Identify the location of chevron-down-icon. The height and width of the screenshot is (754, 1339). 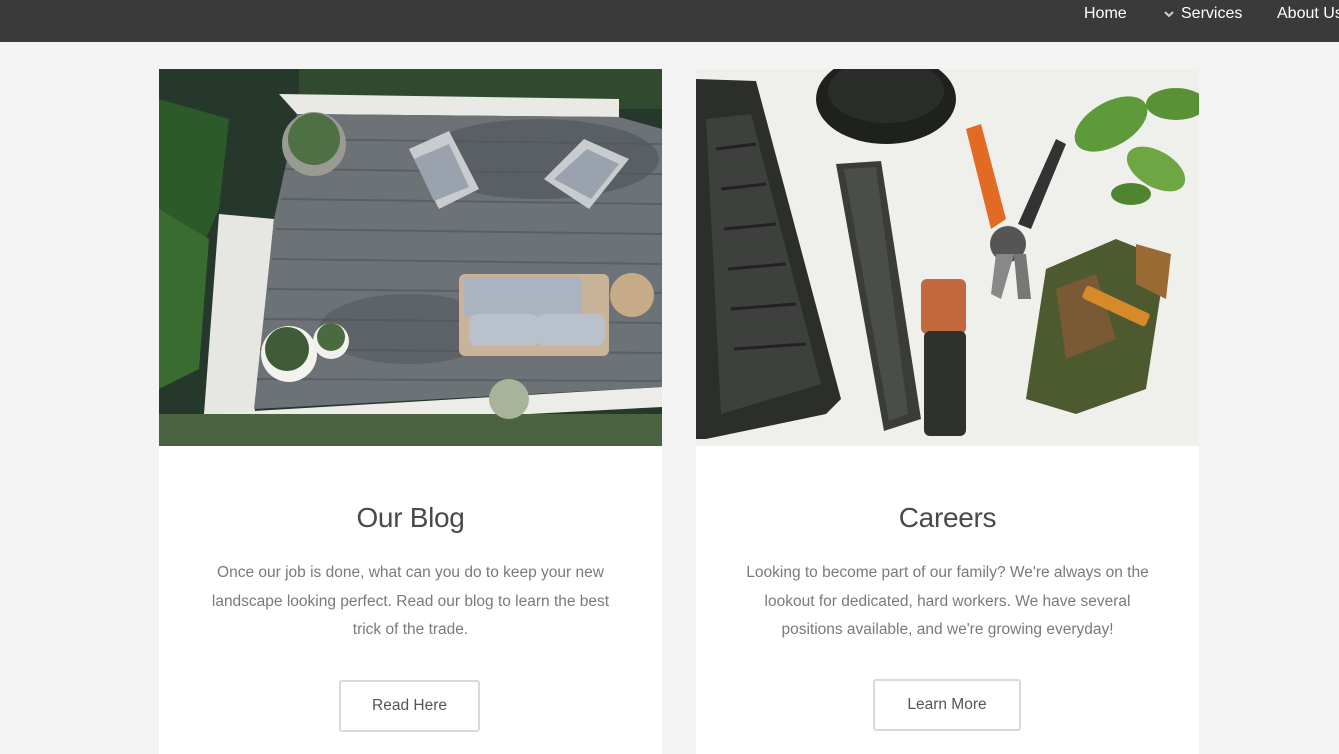
(1169, 12).